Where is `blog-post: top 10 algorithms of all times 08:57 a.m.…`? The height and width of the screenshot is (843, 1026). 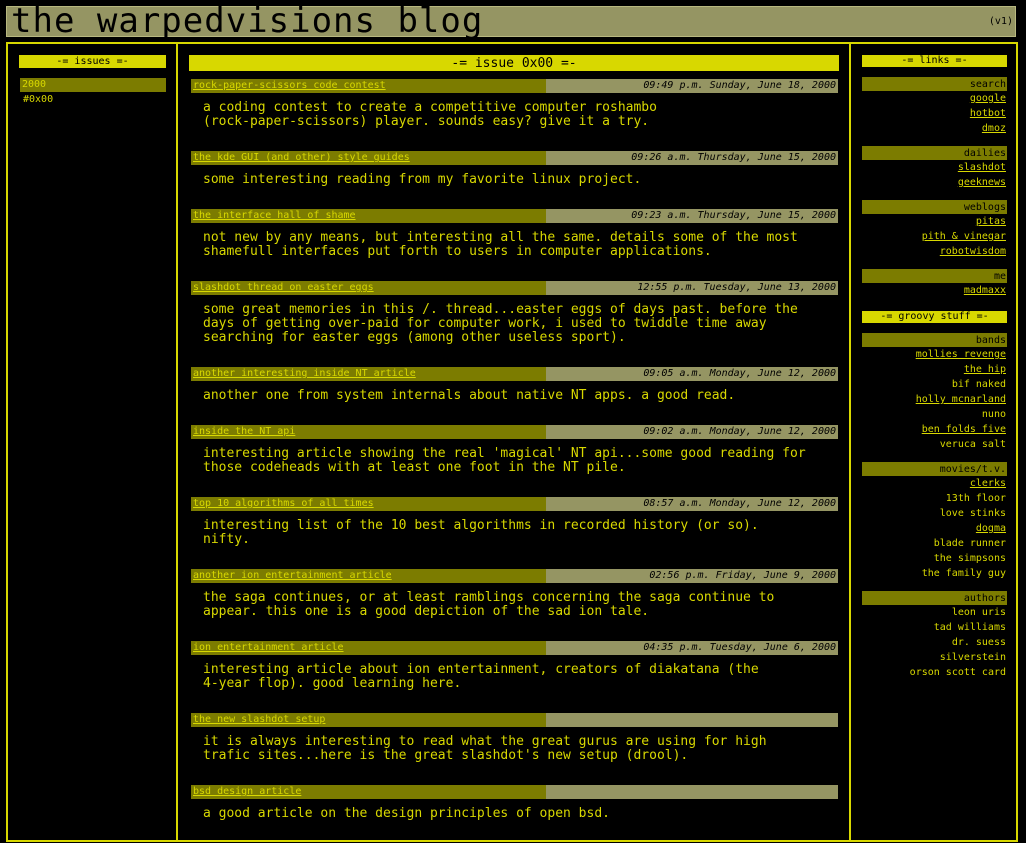
blog-post: top 10 algorithms of all times 08:57 a.m.… is located at coordinates (514, 533).